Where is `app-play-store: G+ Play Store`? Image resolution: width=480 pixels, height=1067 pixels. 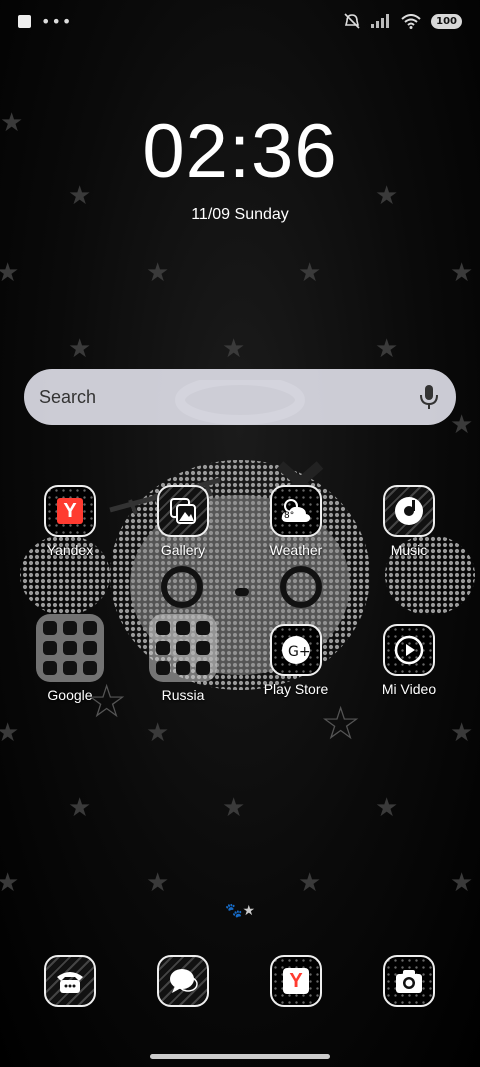 app-play-store: G+ Play Store is located at coordinates (296, 660).